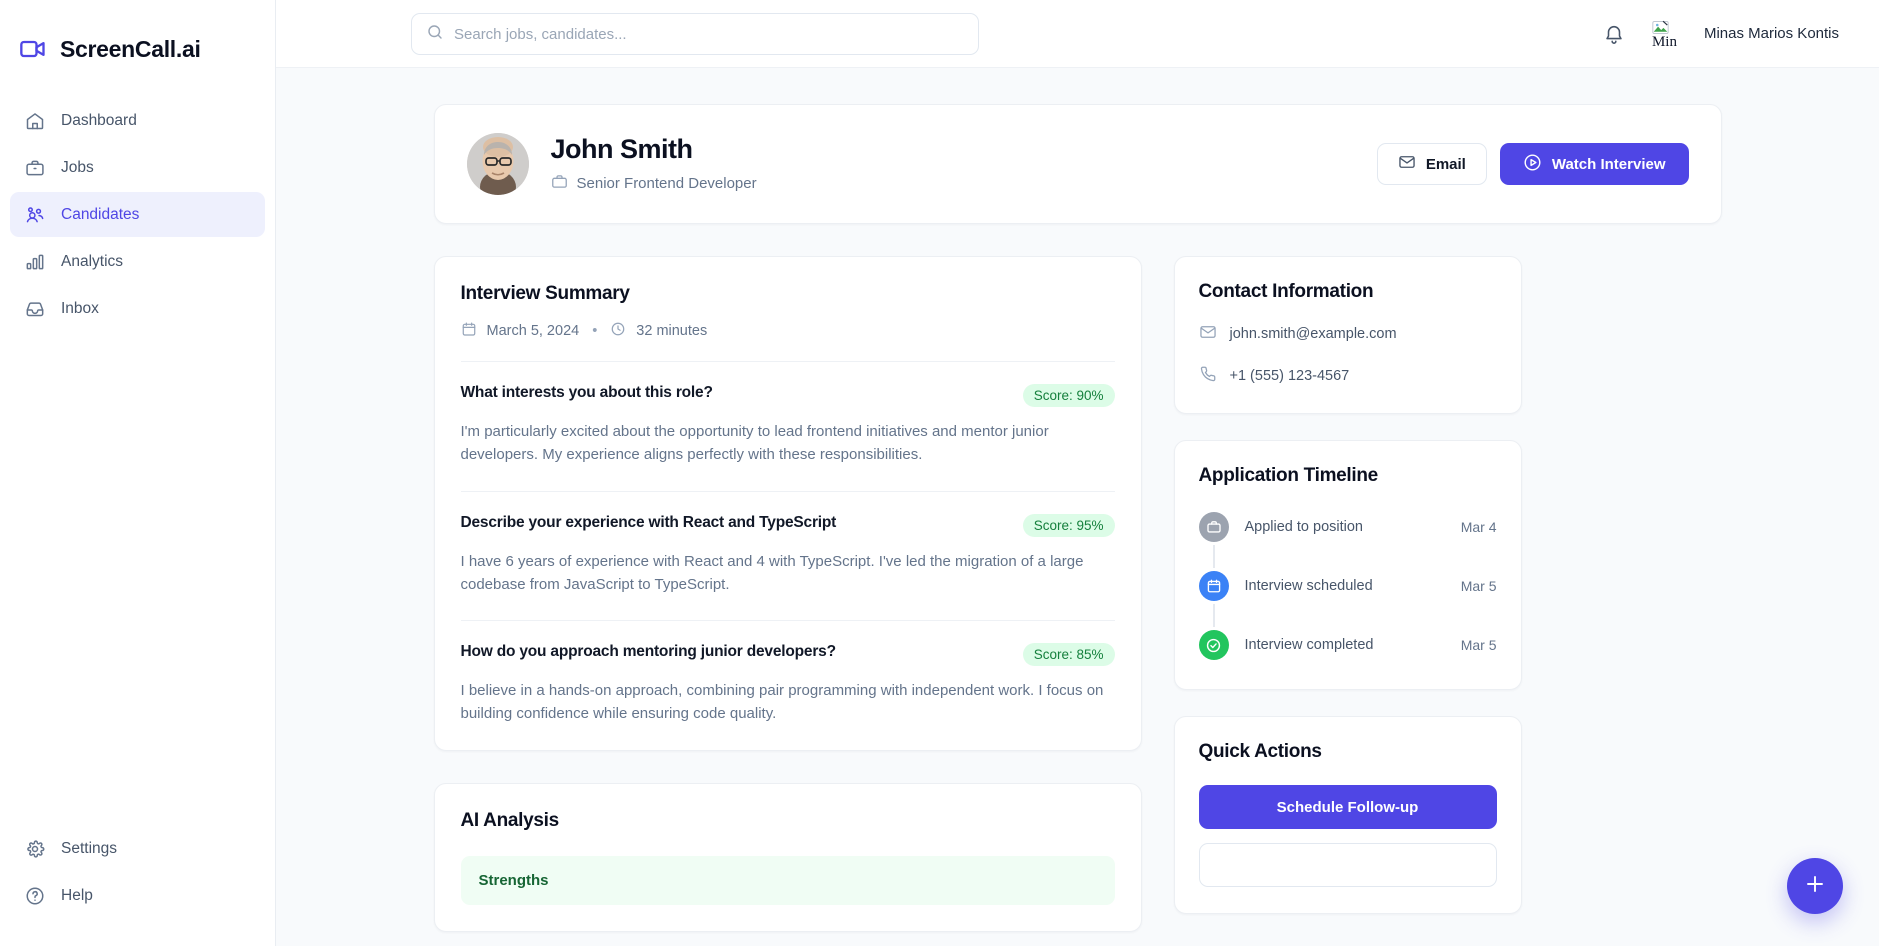  I want to click on inbox-icon, so click(34, 308).